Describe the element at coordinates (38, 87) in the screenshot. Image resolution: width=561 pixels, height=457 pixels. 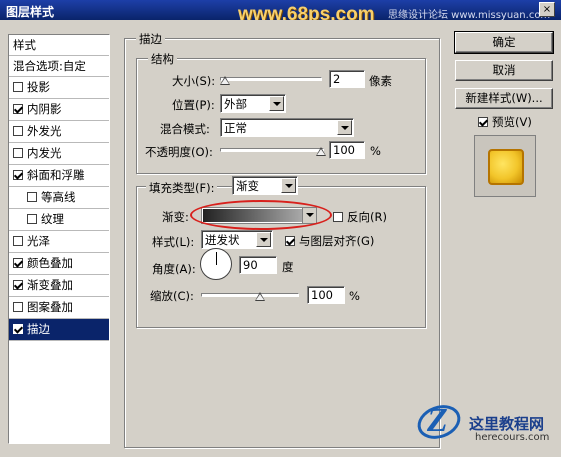
I see `style-list-item-label: 投影` at that location.